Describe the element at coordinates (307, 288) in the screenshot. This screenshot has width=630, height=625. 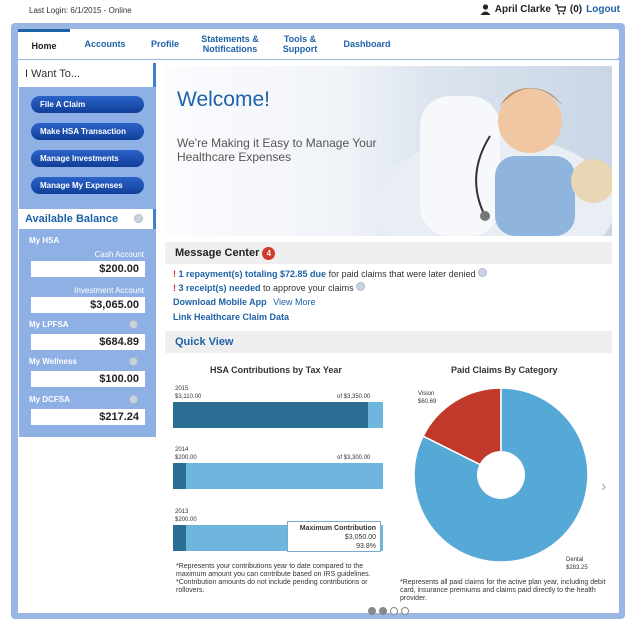
I see `receipts-text: to approve your claims` at that location.